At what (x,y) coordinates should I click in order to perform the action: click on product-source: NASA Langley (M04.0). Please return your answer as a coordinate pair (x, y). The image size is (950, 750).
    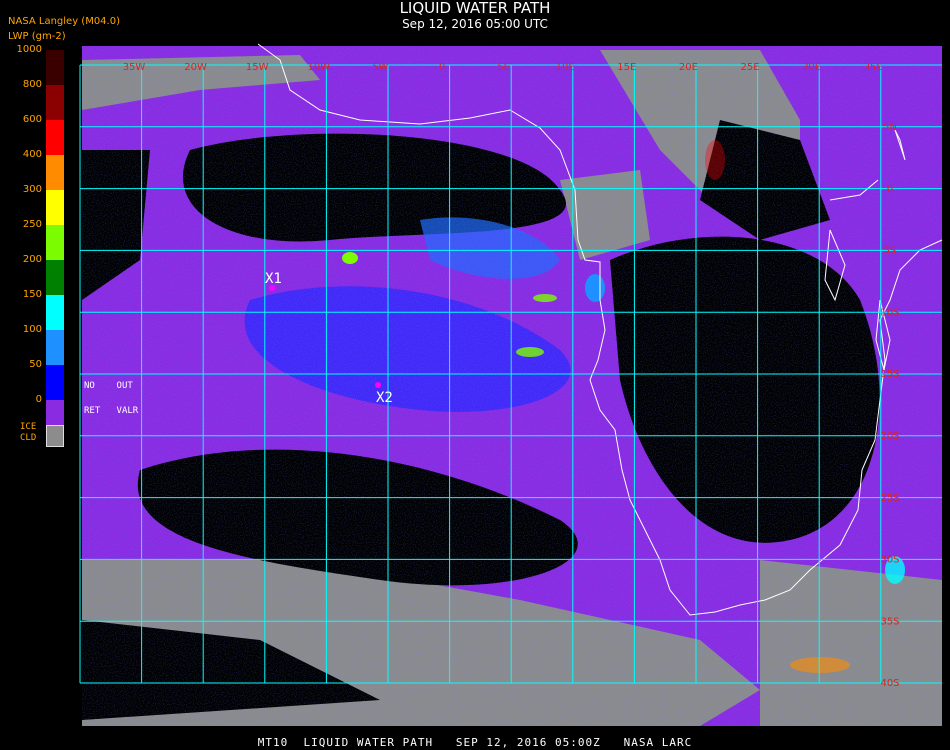
    Looking at the image, I should click on (64, 21).